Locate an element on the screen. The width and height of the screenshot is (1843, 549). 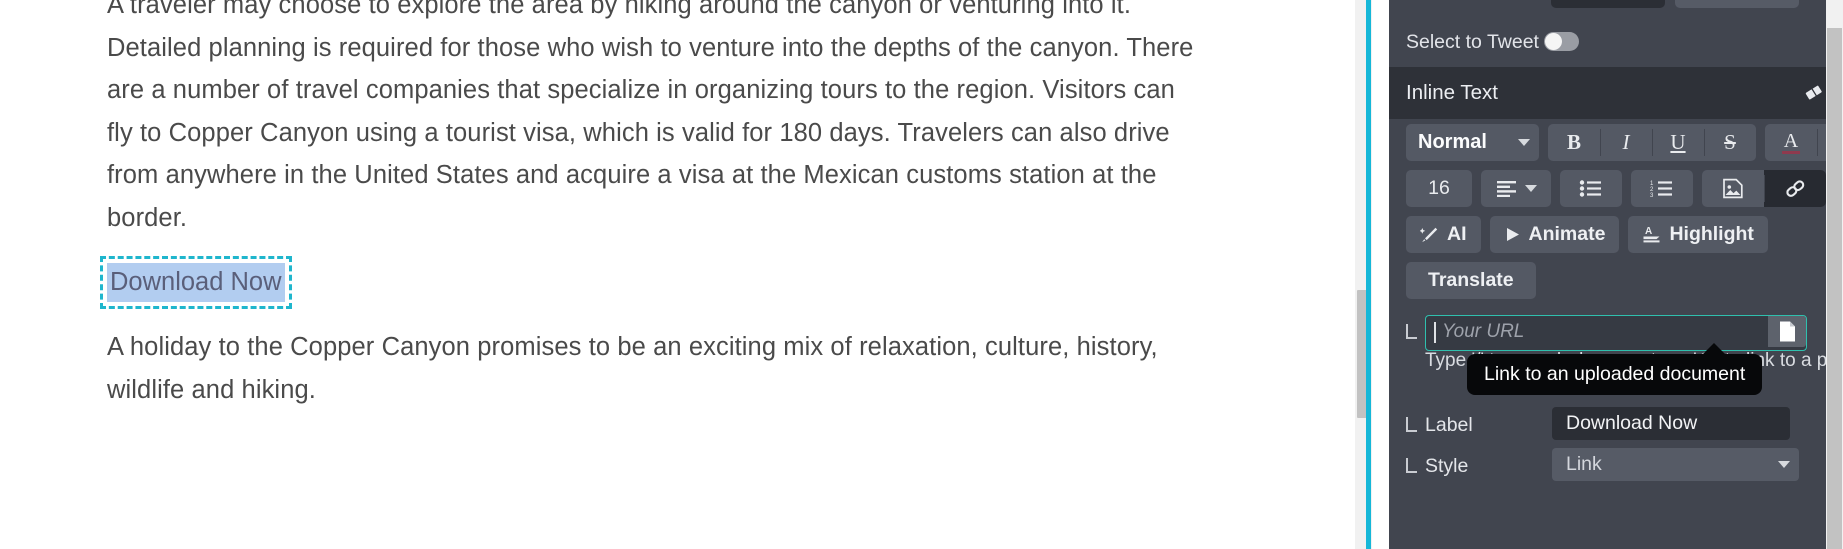
eraser-icon is located at coordinates (1814, 93).